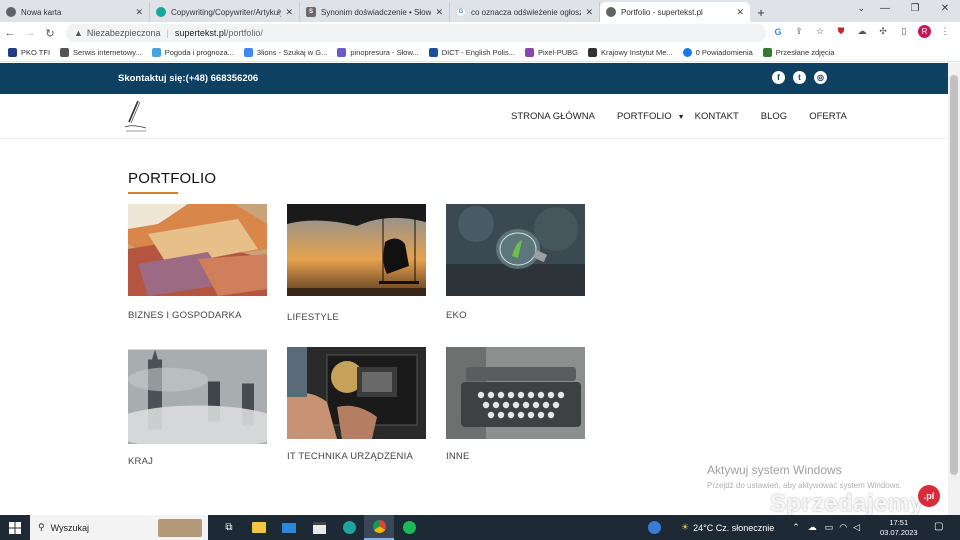 The width and height of the screenshot is (960, 540). Describe the element at coordinates (50, 33) in the screenshot. I see `reload-icon: ↻` at that location.